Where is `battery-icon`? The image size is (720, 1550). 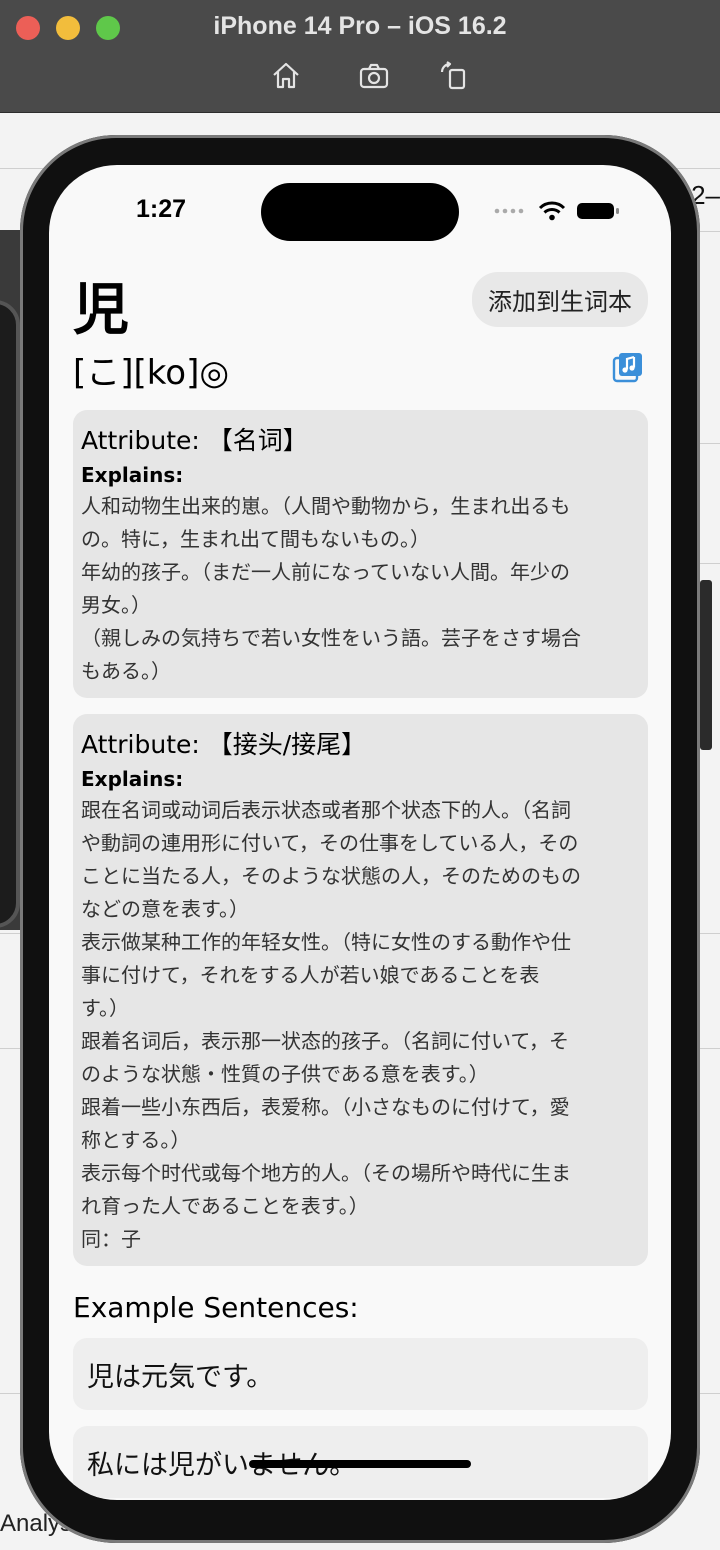 battery-icon is located at coordinates (598, 211).